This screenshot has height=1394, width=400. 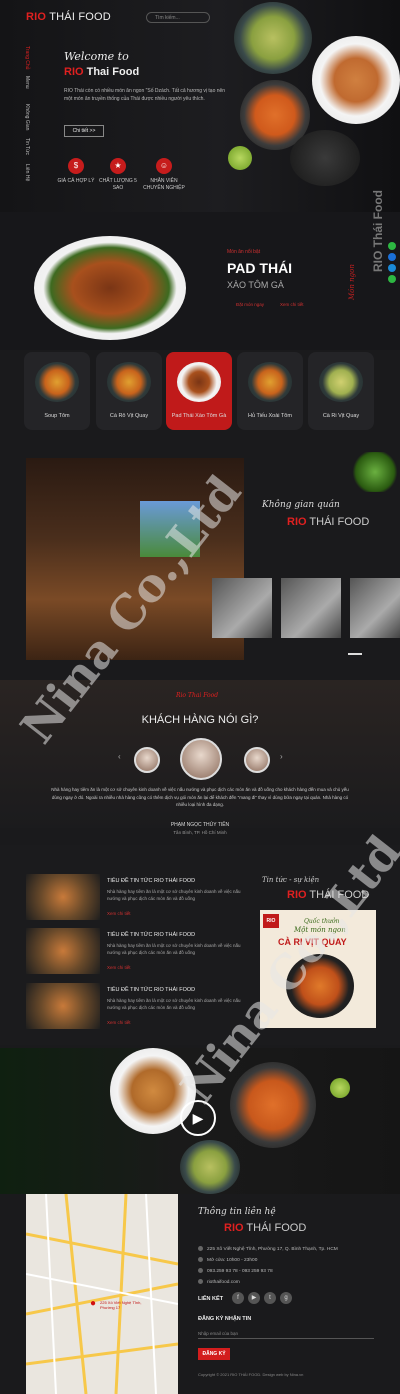 I want to click on whatsapp-icon, so click(x=392, y=279).